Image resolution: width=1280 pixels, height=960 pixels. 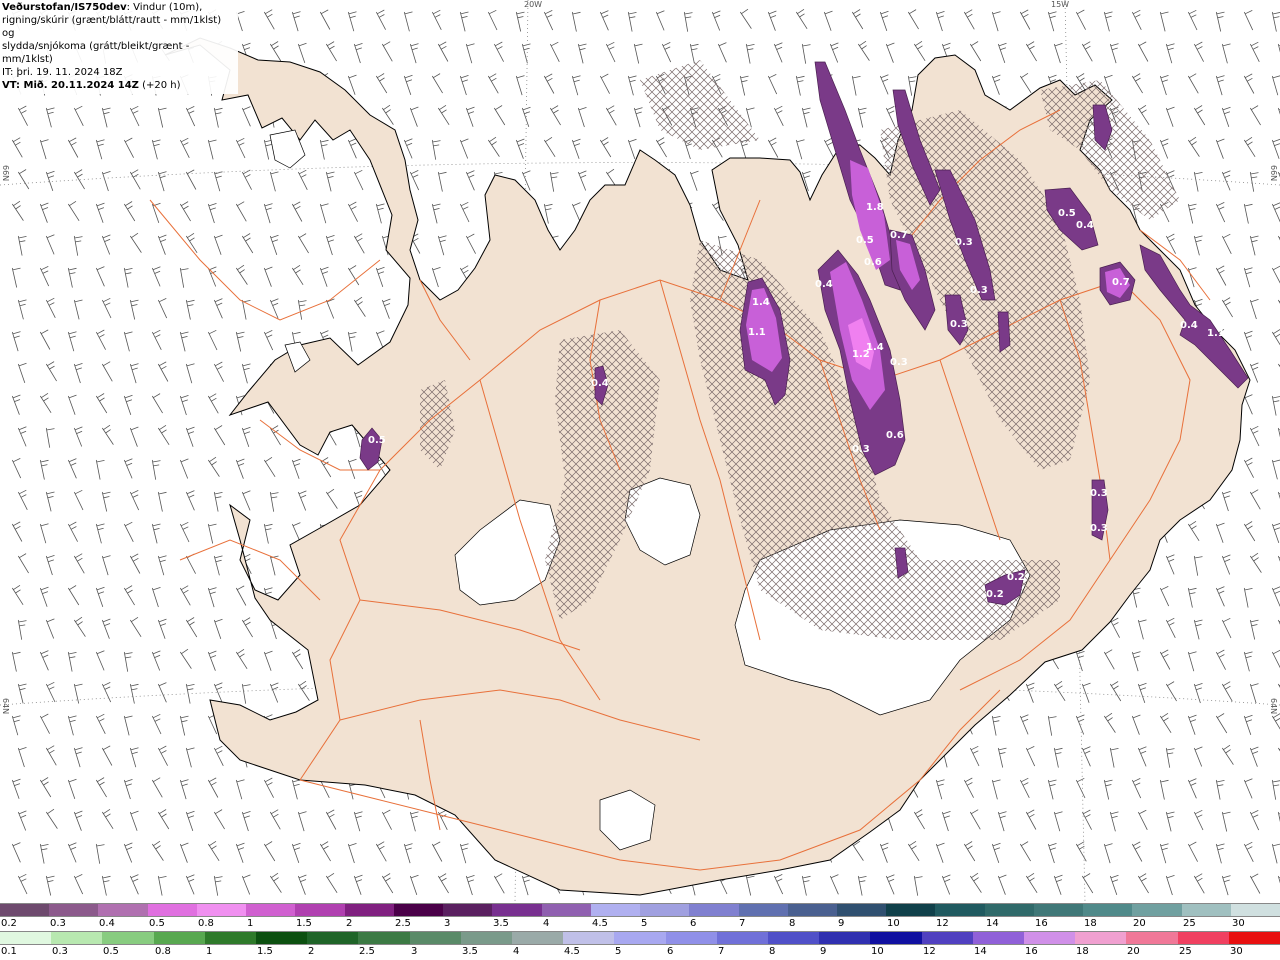 What do you see at coordinates (70, 85) in the screenshot?
I see `valid-time: VT: Mið. 20.11.2024 14Z` at bounding box center [70, 85].